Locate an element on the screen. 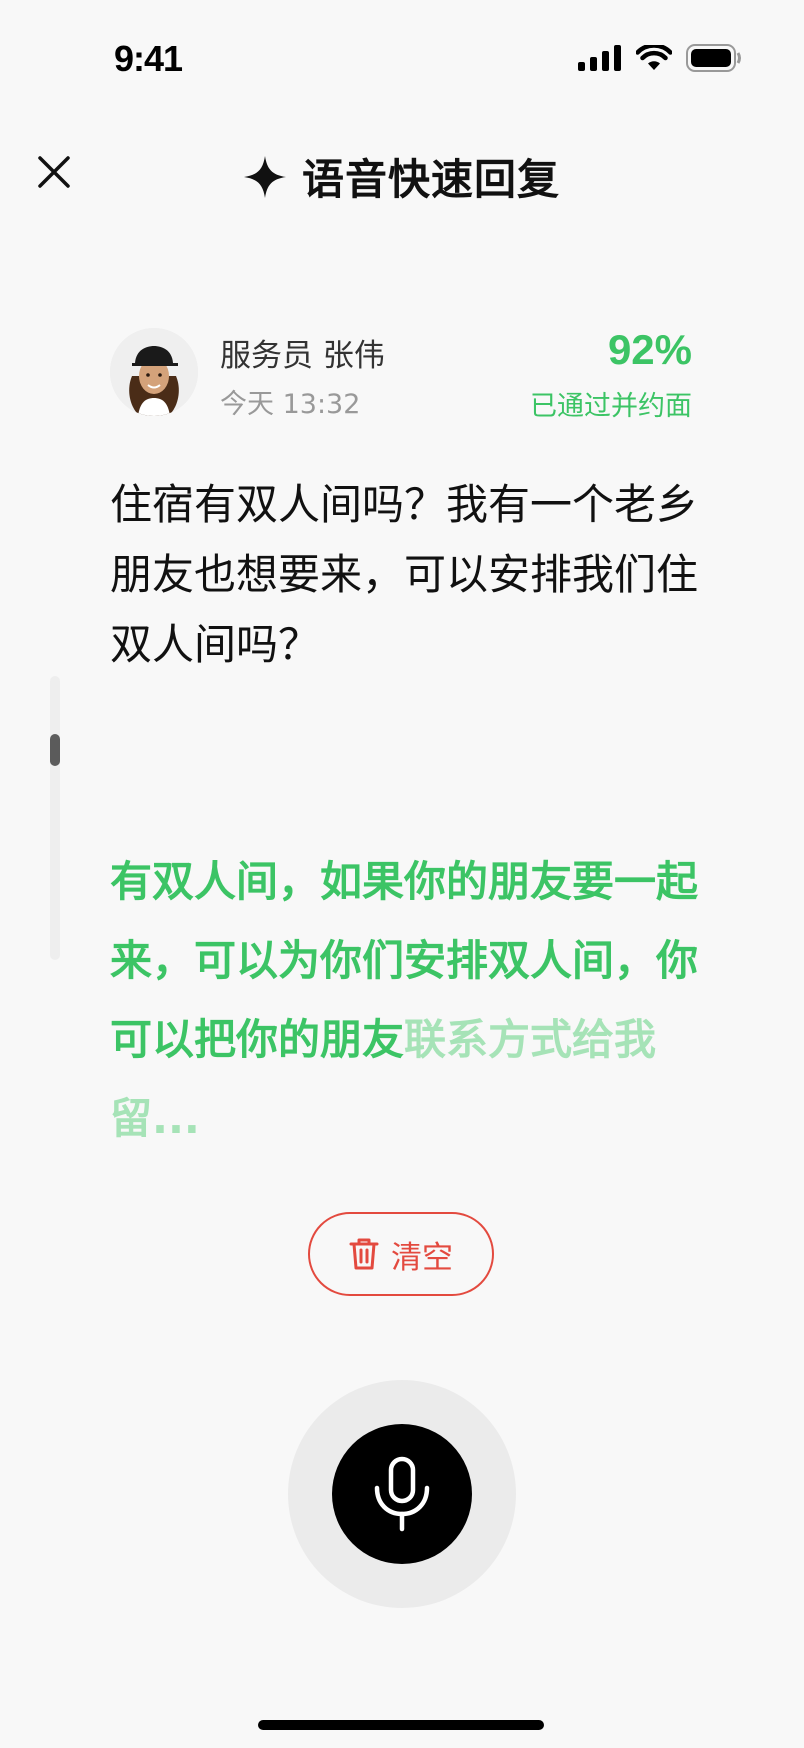 The width and height of the screenshot is (804, 1748). microphone-button is located at coordinates (402, 1494).